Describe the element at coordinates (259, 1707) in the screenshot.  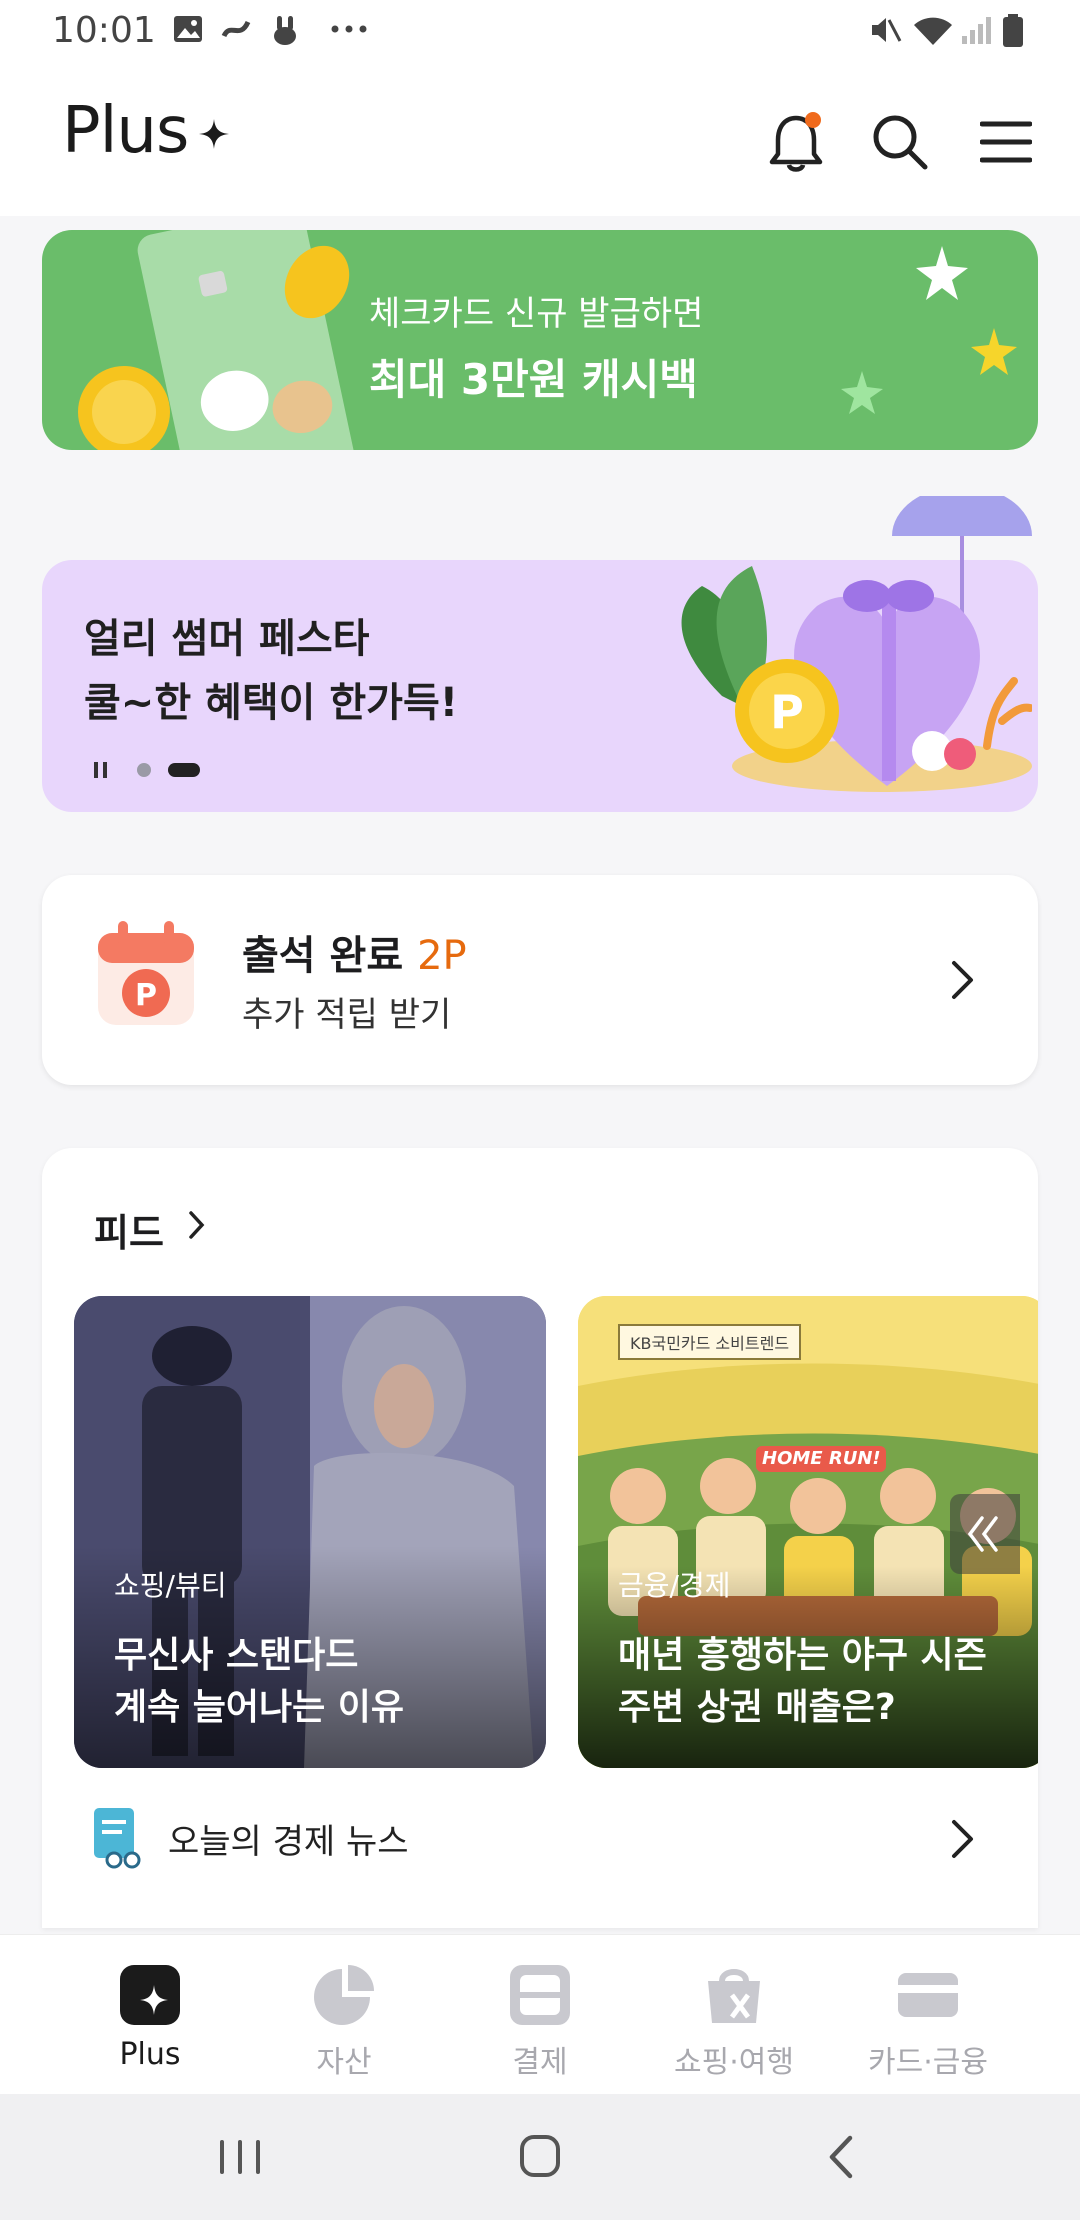
I see `feed-item-headline: 계속 늘어나는 이유` at that location.